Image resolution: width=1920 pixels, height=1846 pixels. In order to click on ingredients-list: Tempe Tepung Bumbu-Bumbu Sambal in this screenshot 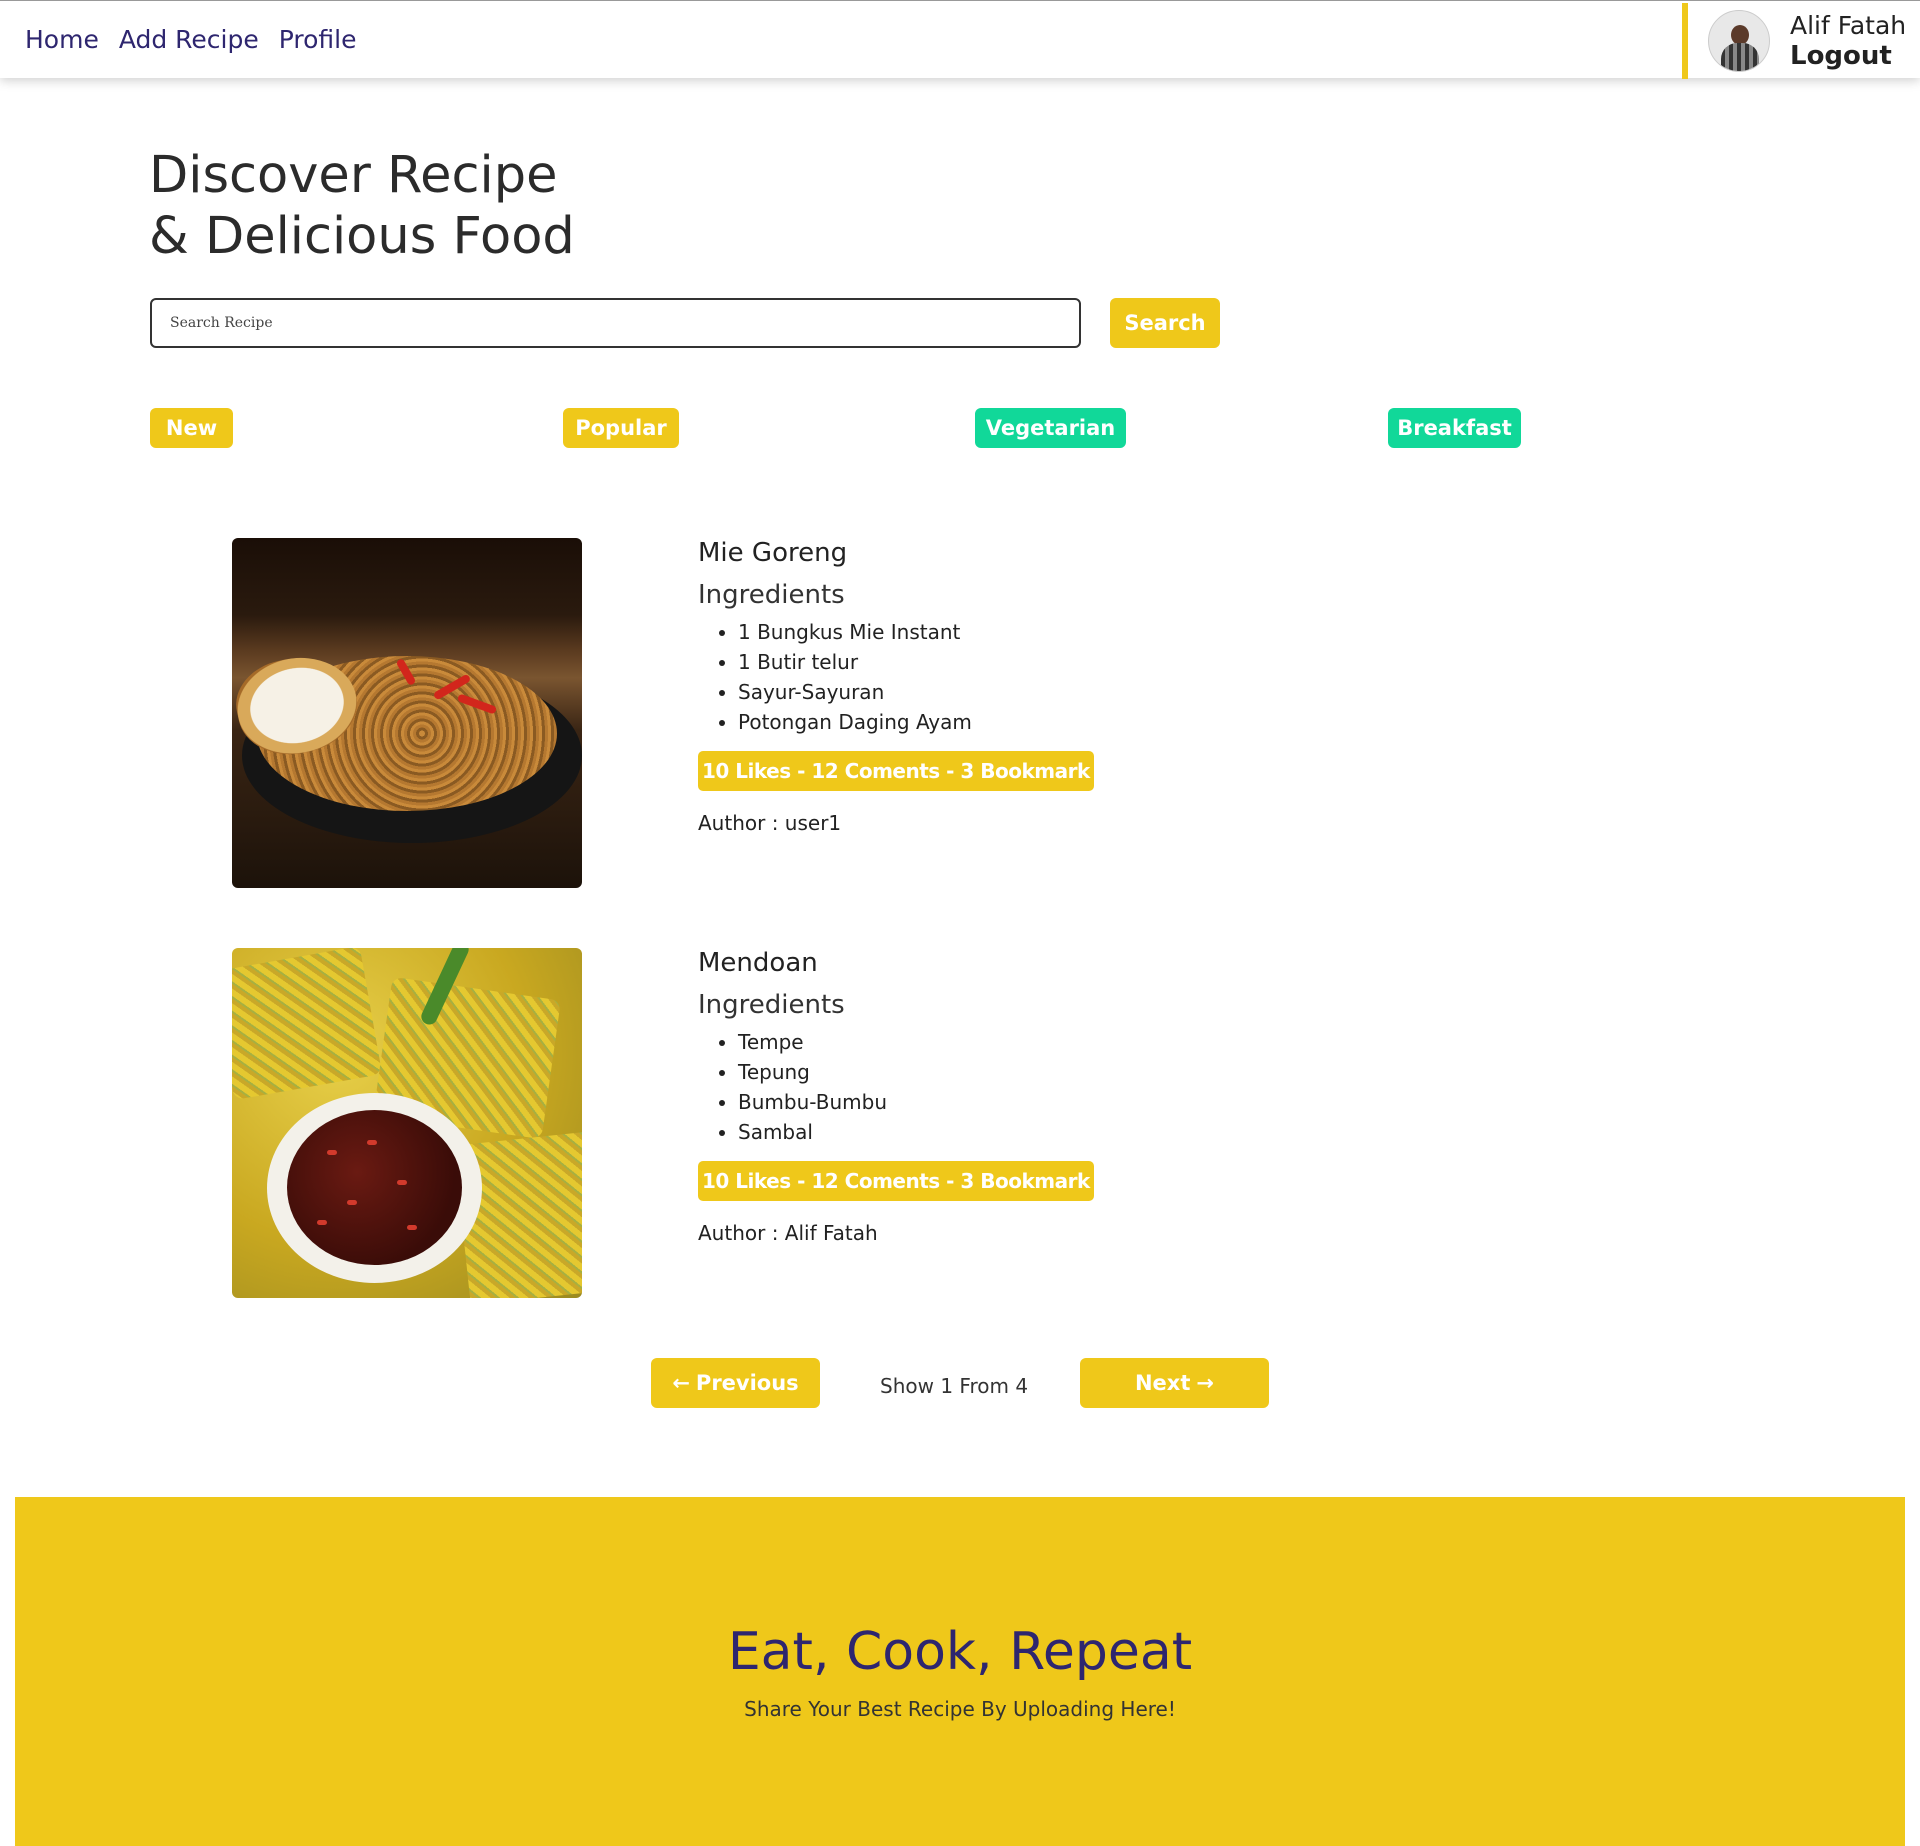, I will do `click(896, 1087)`.